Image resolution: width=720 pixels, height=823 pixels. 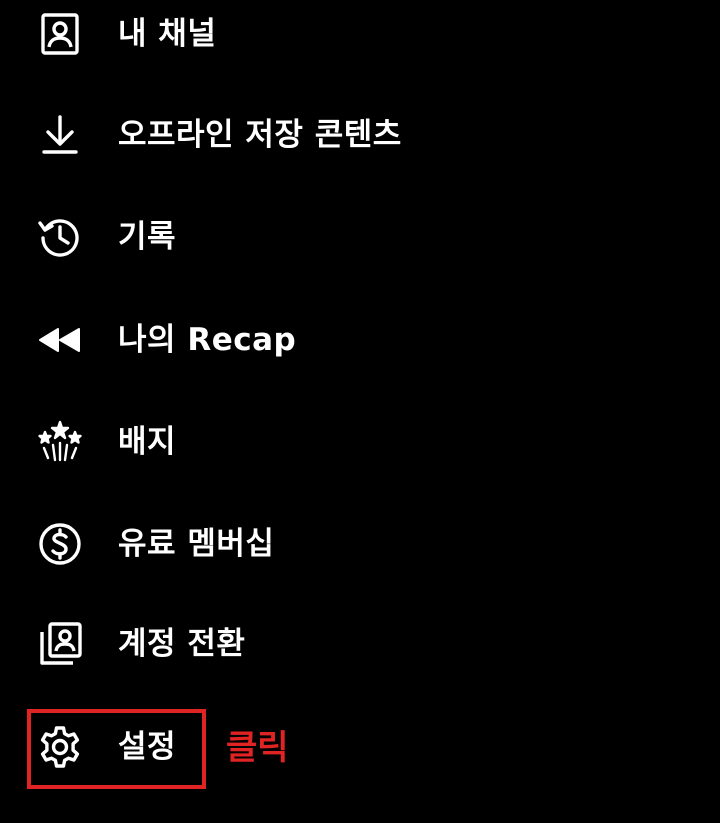 What do you see at coordinates (182, 643) in the screenshot?
I see `menu-item-label: 계정 전환` at bounding box center [182, 643].